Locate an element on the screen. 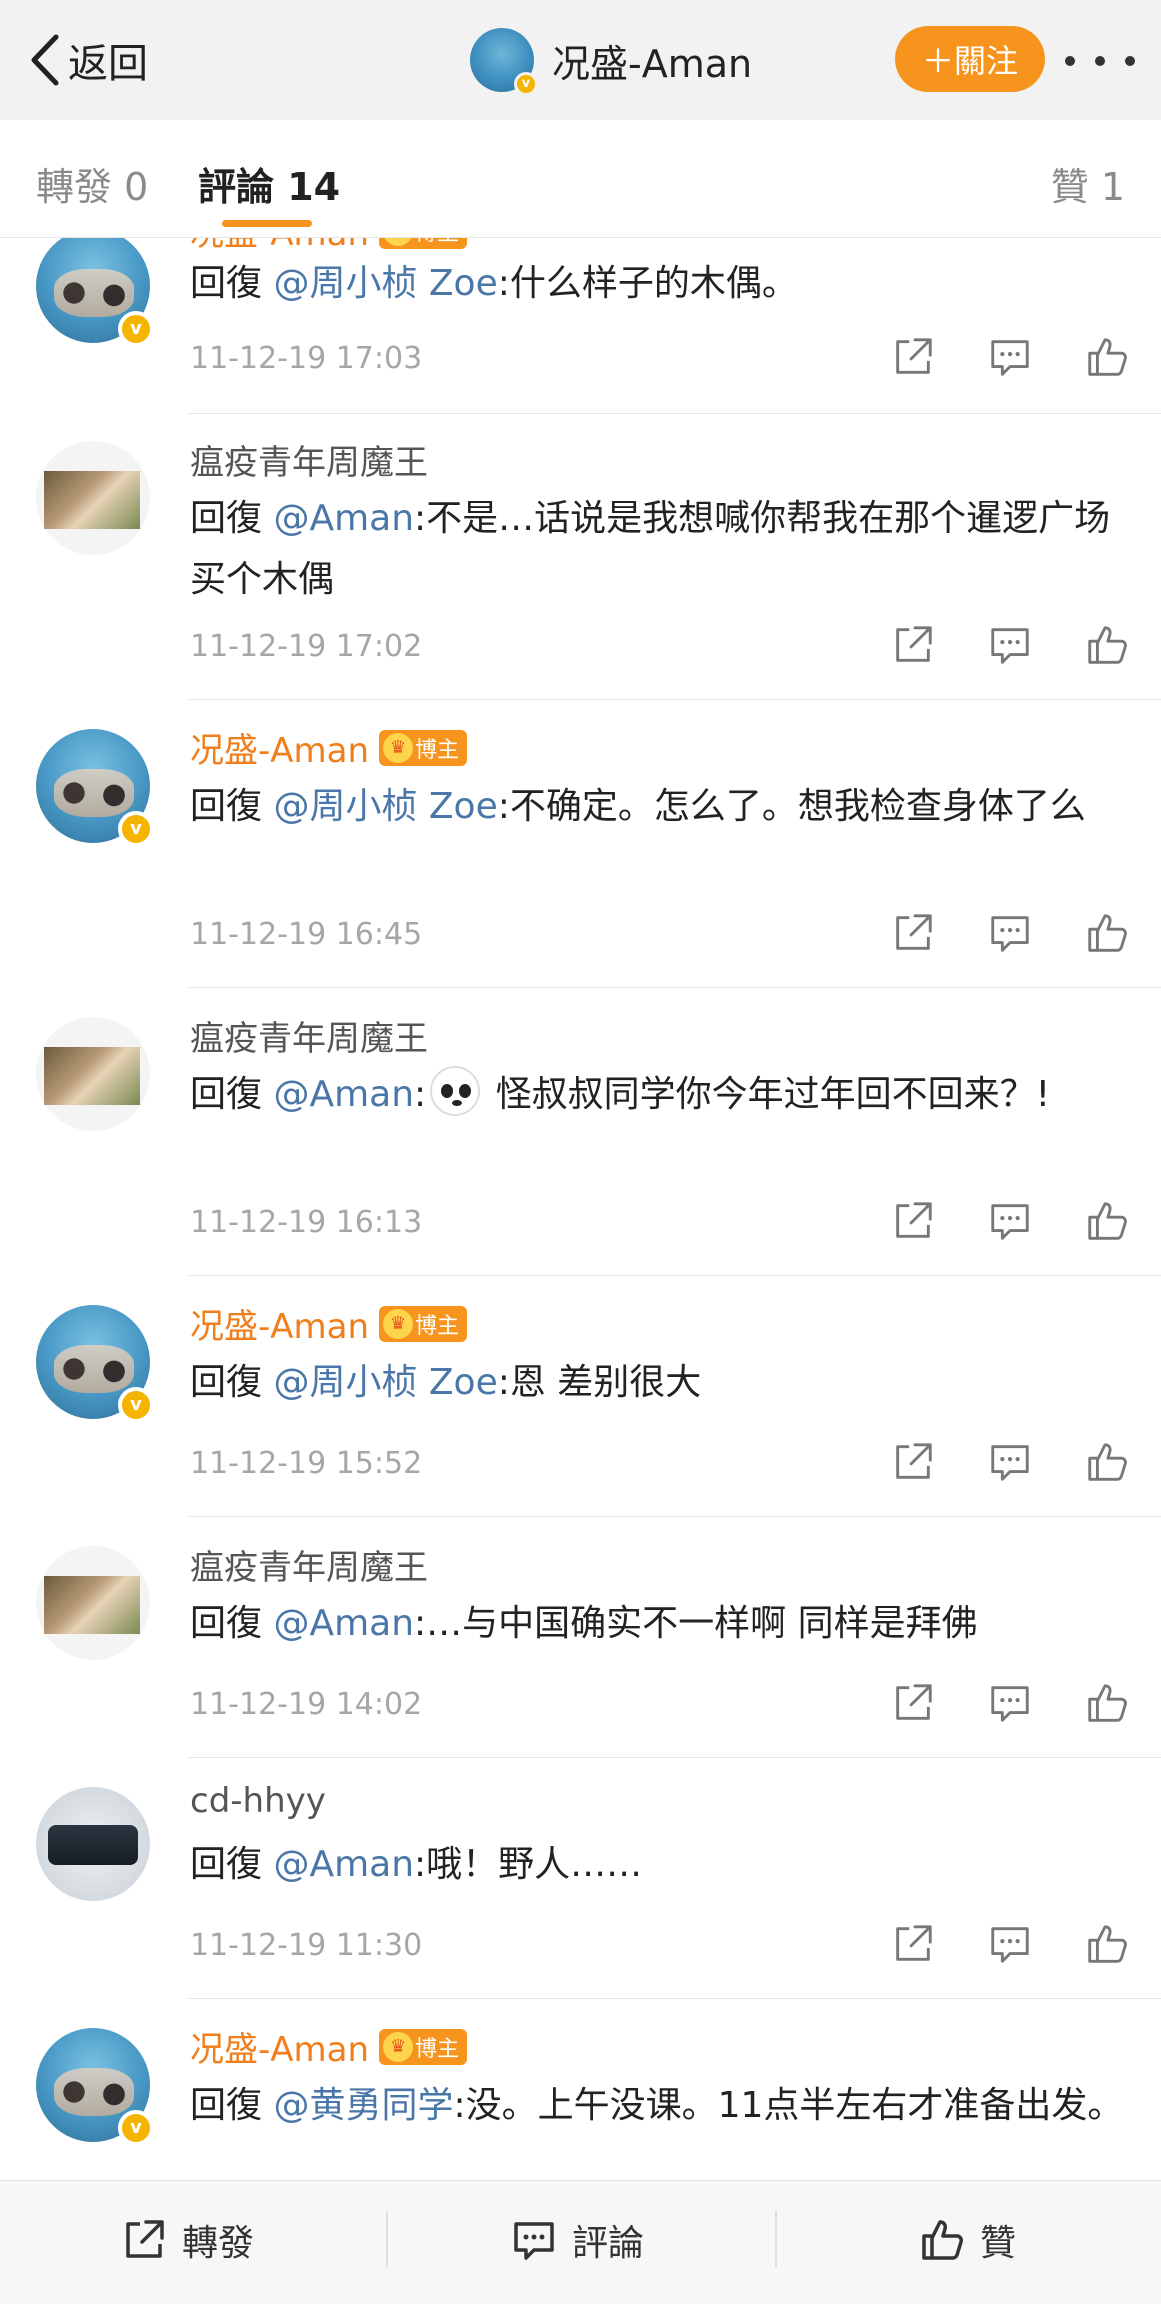 Image resolution: width=1161 pixels, height=2304 pixels. tab-comments: 評論 14 is located at coordinates (269, 183).